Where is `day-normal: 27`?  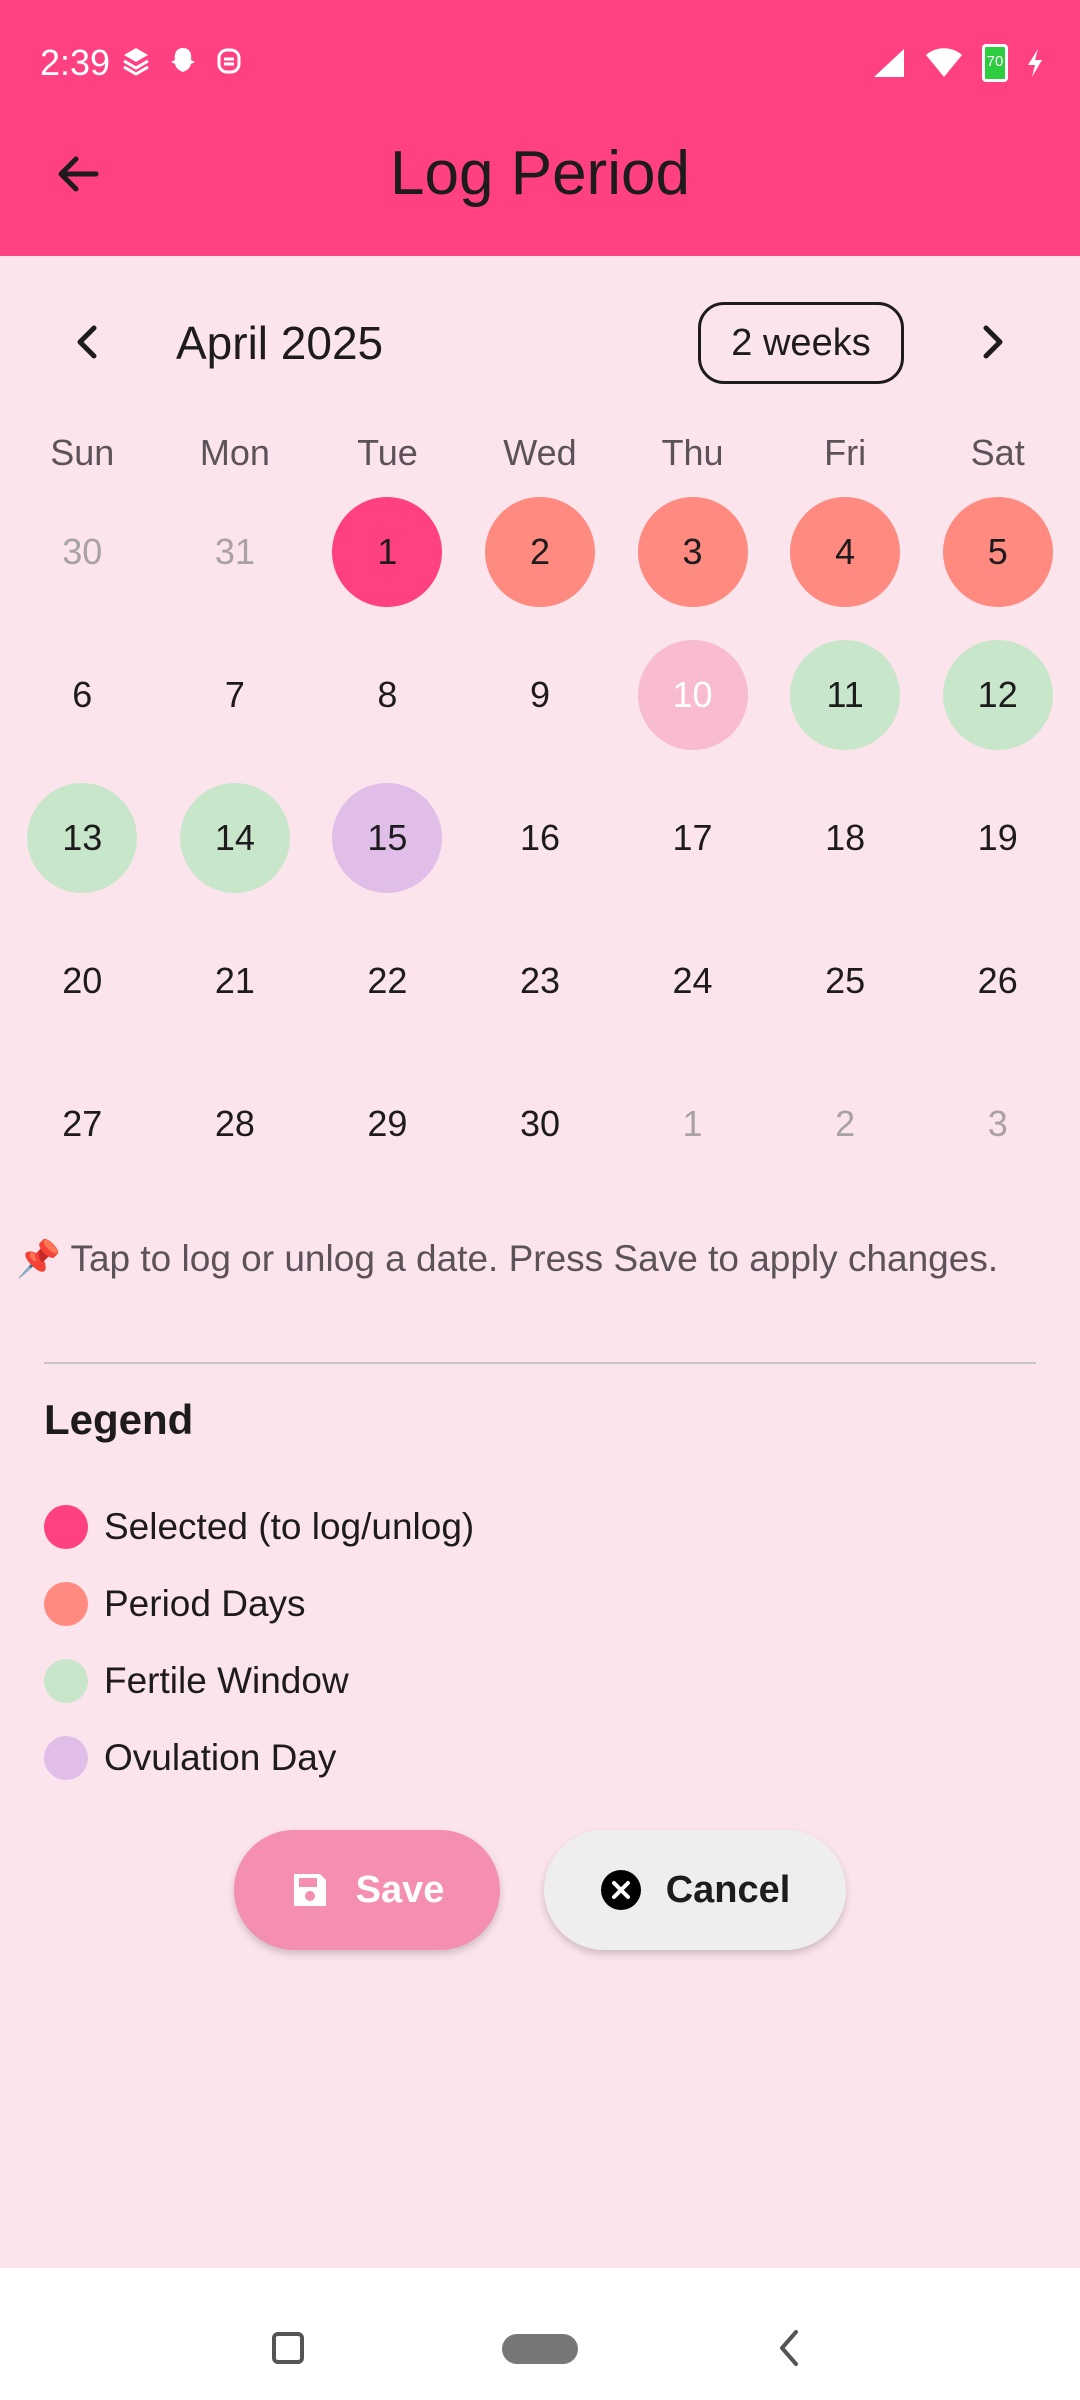
day-normal: 27 is located at coordinates (82, 1123).